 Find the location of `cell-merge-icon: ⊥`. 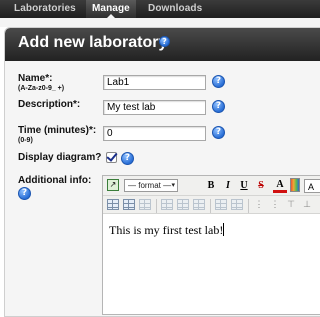

cell-merge-icon: ⊥ is located at coordinates (307, 204).